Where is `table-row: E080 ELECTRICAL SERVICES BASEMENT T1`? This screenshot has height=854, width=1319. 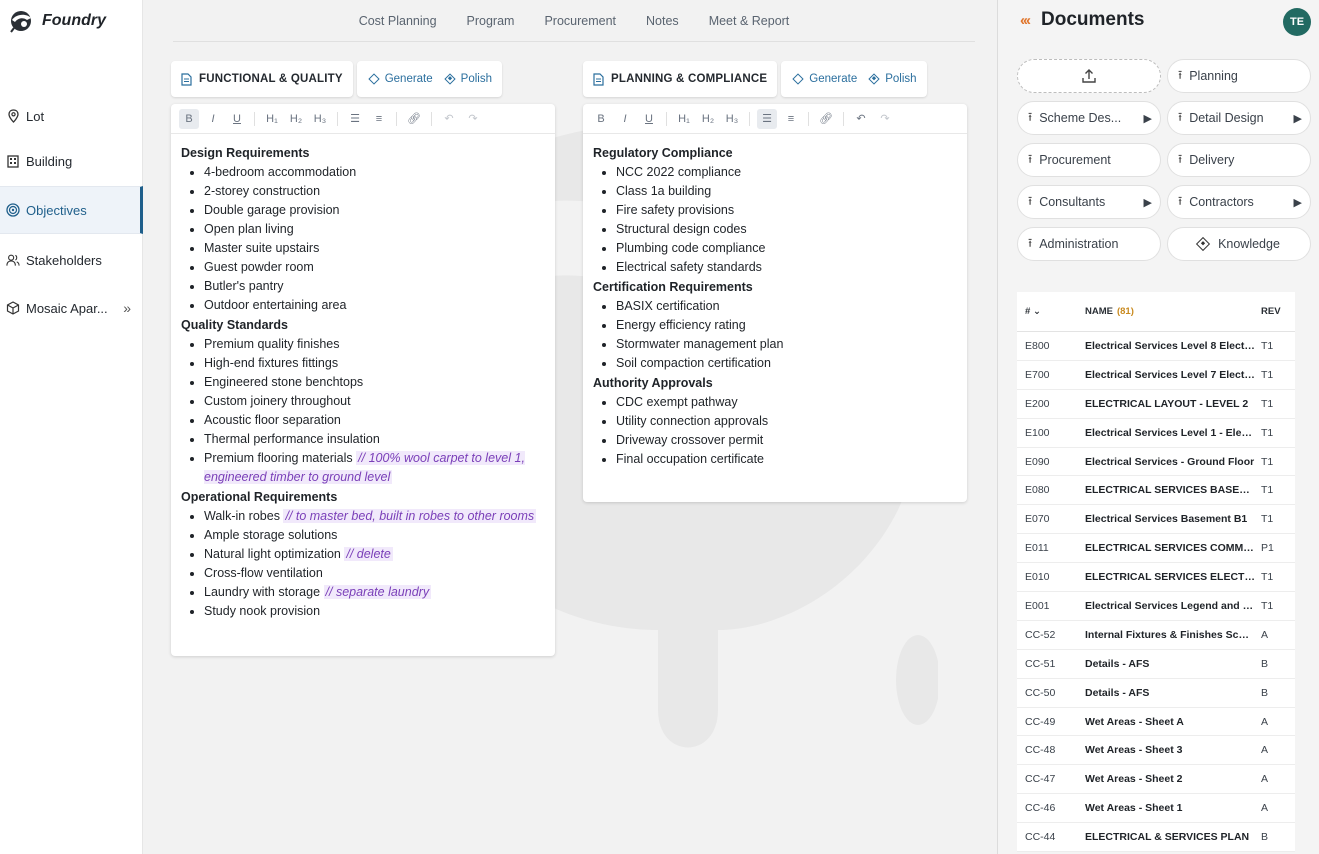
table-row: E080 ELECTRICAL SERVICES BASEMENT T1 is located at coordinates (1156, 491).